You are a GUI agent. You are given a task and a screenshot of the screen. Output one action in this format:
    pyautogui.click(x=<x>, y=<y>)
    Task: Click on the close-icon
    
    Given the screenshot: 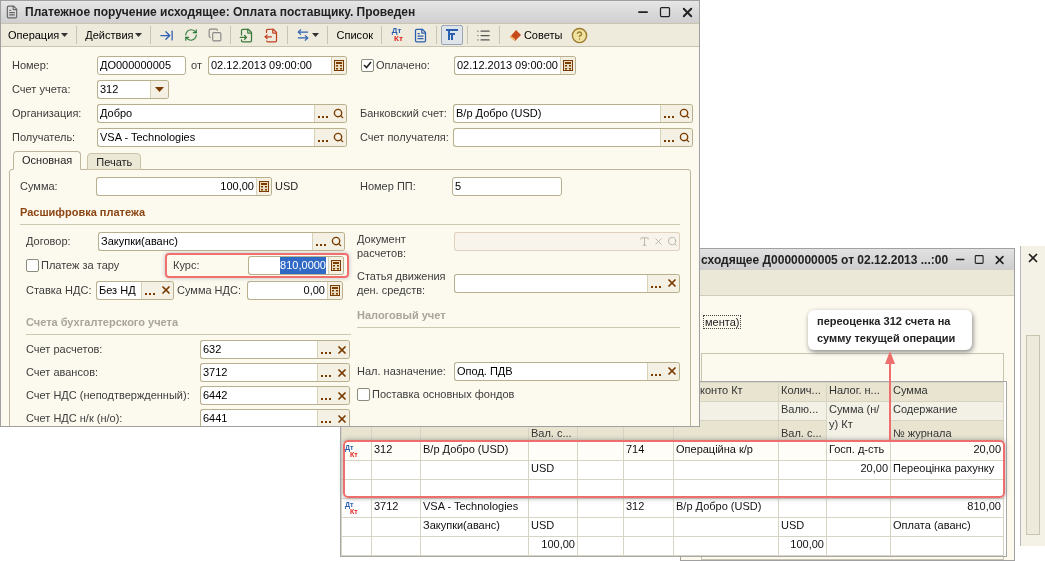 What is the action you would take?
    pyautogui.click(x=1033, y=258)
    